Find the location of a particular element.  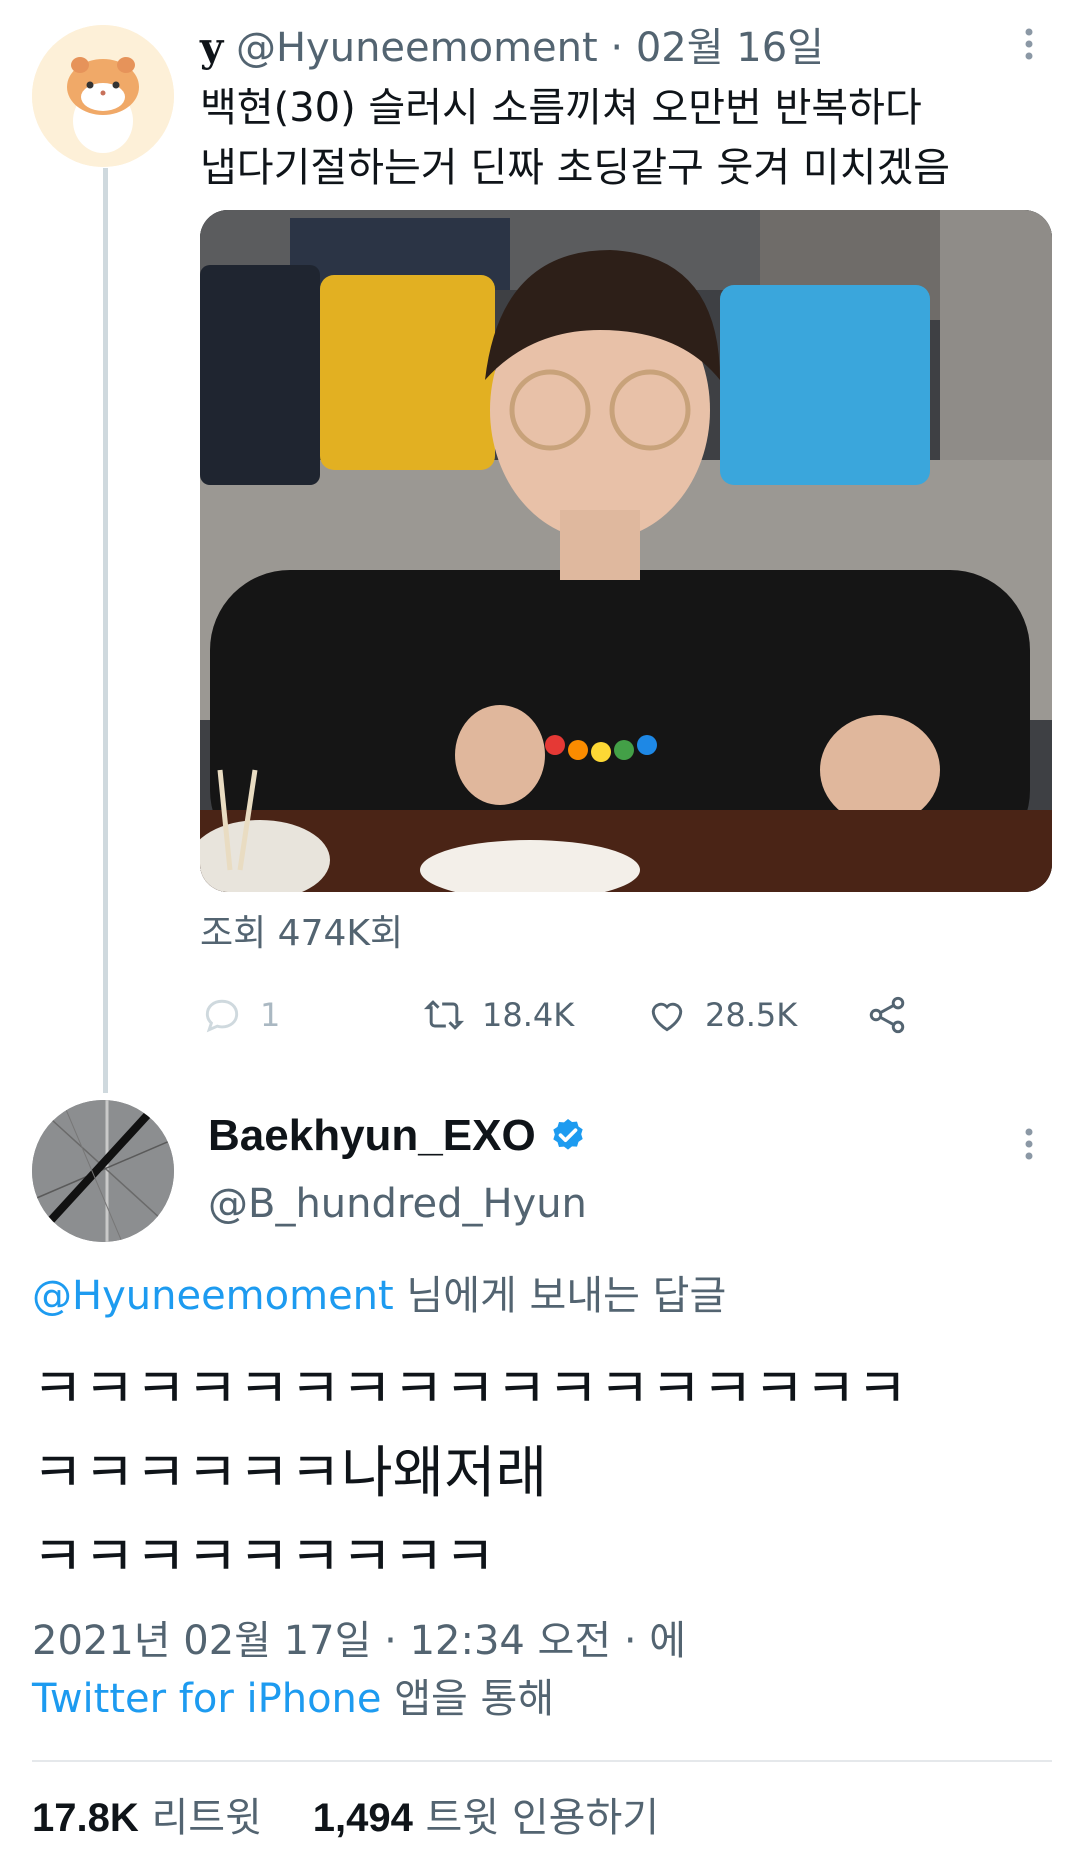

retweet-icon is located at coordinates (444, 1015).